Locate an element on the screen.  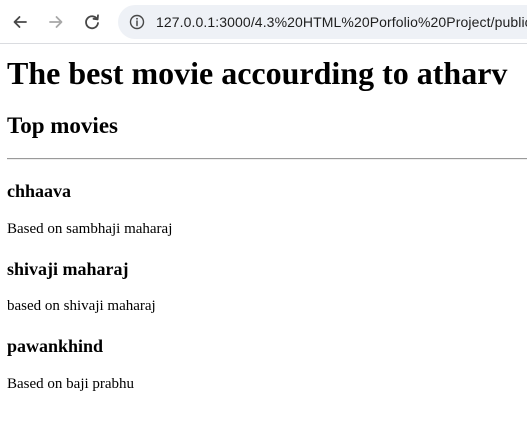
divider is located at coordinates (267, 159).